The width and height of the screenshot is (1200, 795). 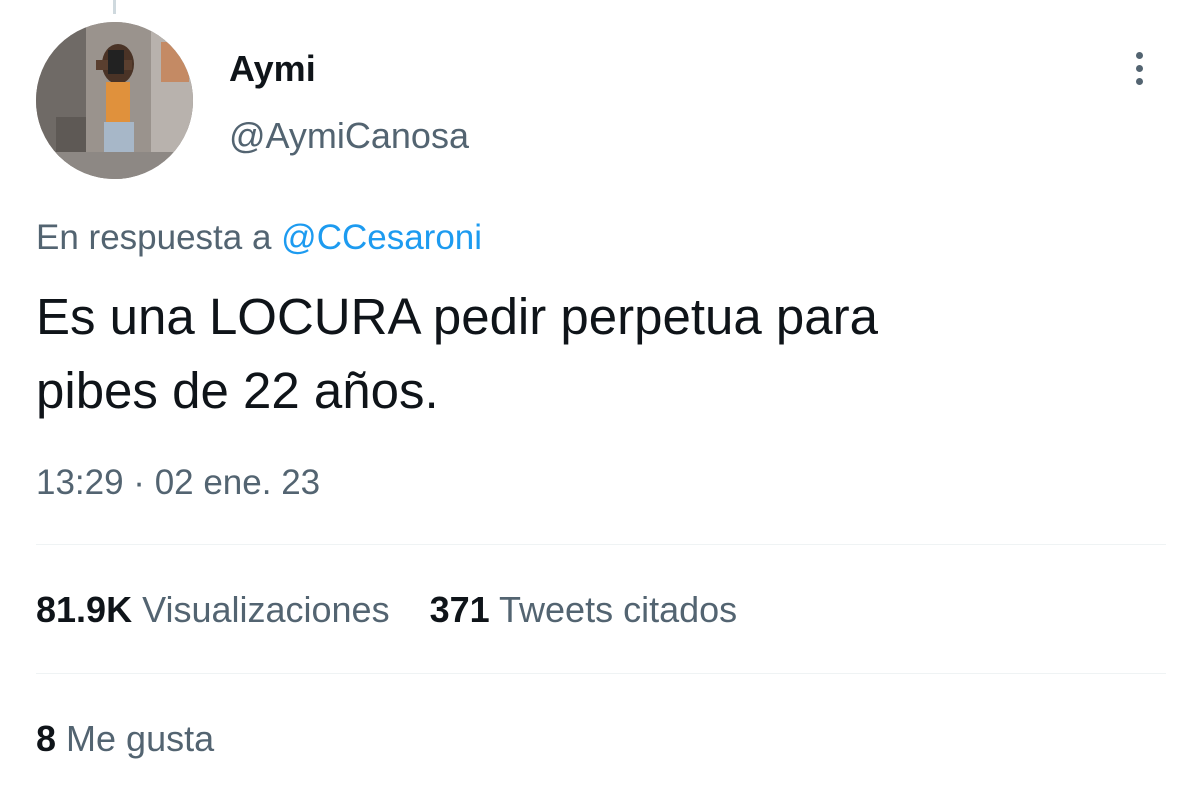 What do you see at coordinates (114, 7) in the screenshot?
I see `thread-connector-line` at bounding box center [114, 7].